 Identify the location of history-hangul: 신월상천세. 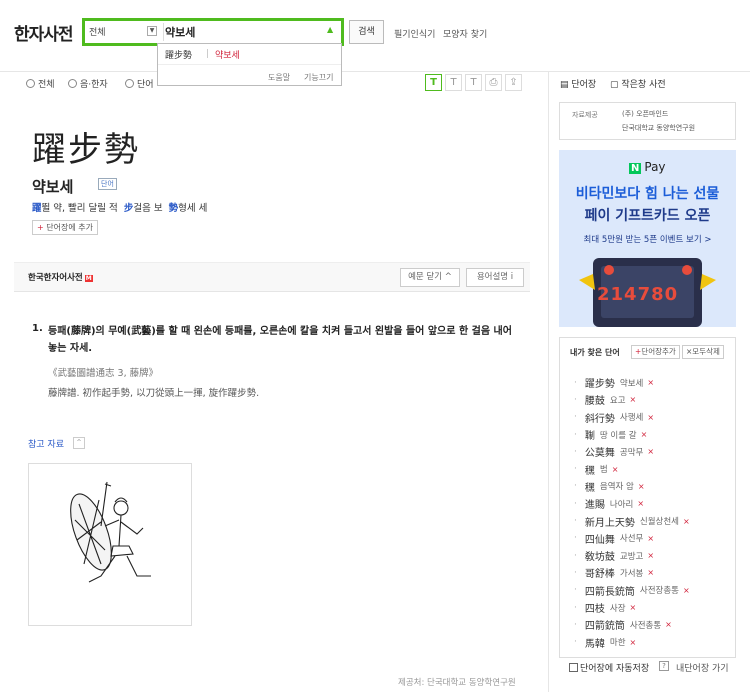
(659, 521).